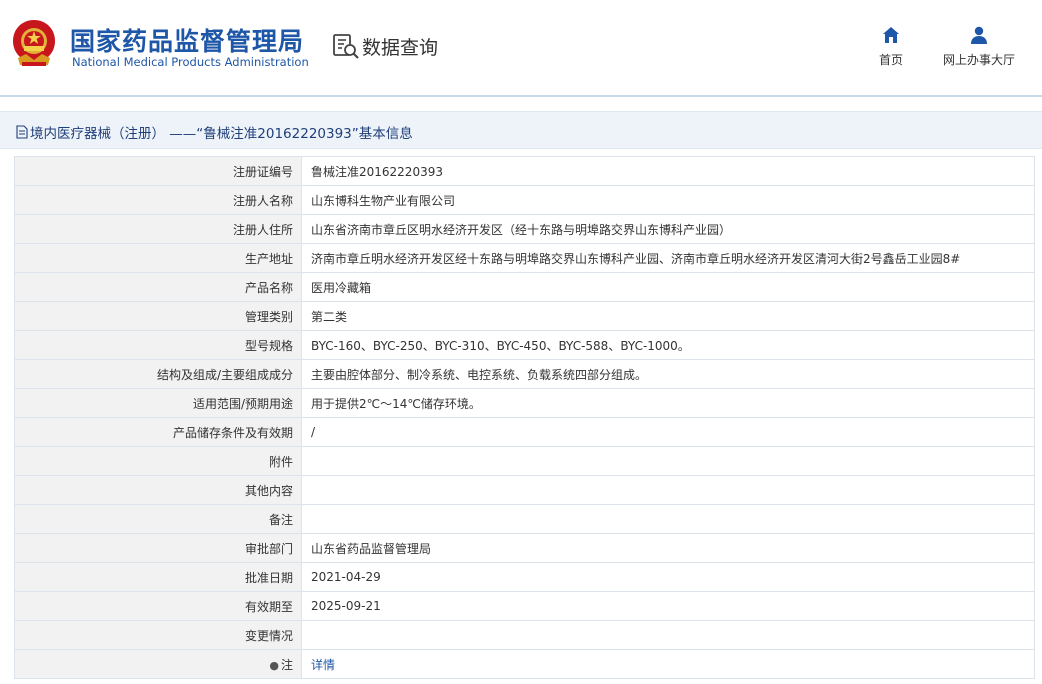 The width and height of the screenshot is (1042, 684). What do you see at coordinates (158, 577) in the screenshot?
I see `row-label: 批准日期` at bounding box center [158, 577].